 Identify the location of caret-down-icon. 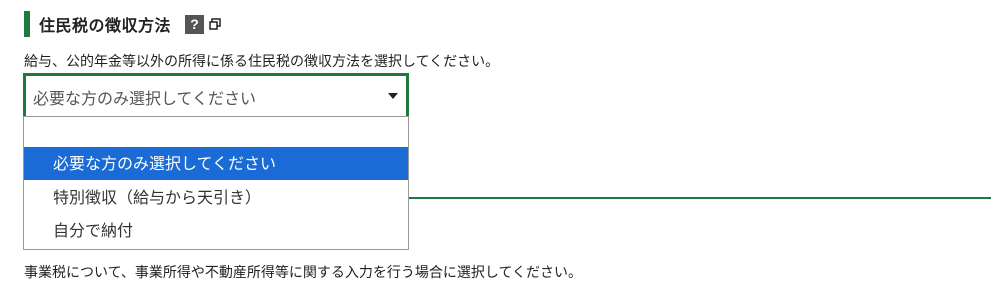
(393, 96).